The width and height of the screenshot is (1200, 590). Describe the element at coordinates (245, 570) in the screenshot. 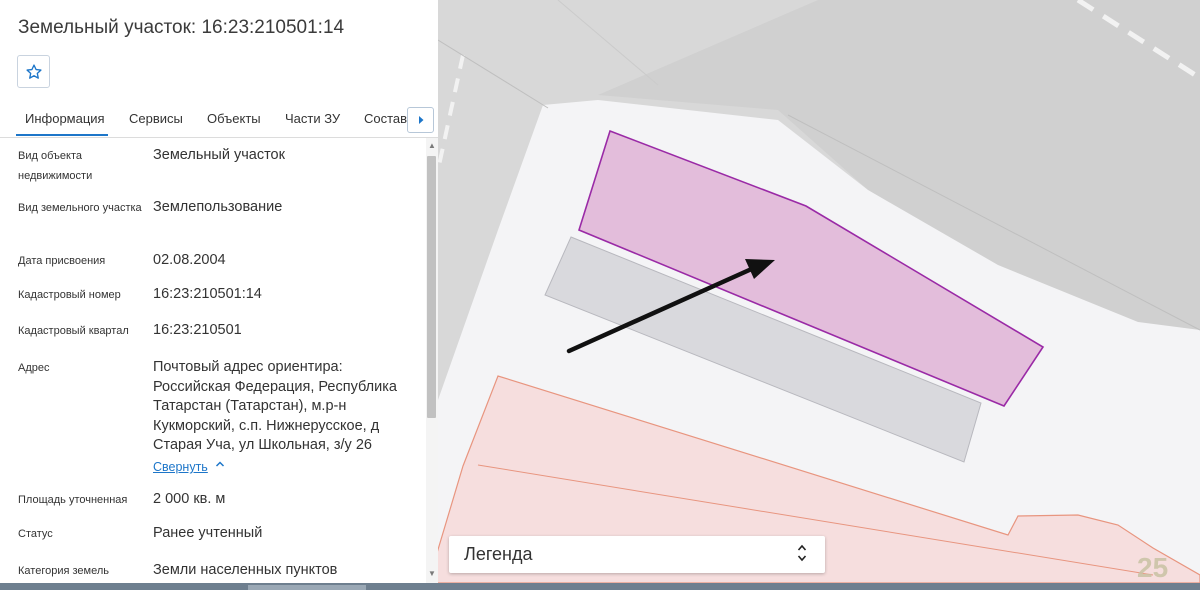

I see `property-value: Земли населенных пунктов` at that location.